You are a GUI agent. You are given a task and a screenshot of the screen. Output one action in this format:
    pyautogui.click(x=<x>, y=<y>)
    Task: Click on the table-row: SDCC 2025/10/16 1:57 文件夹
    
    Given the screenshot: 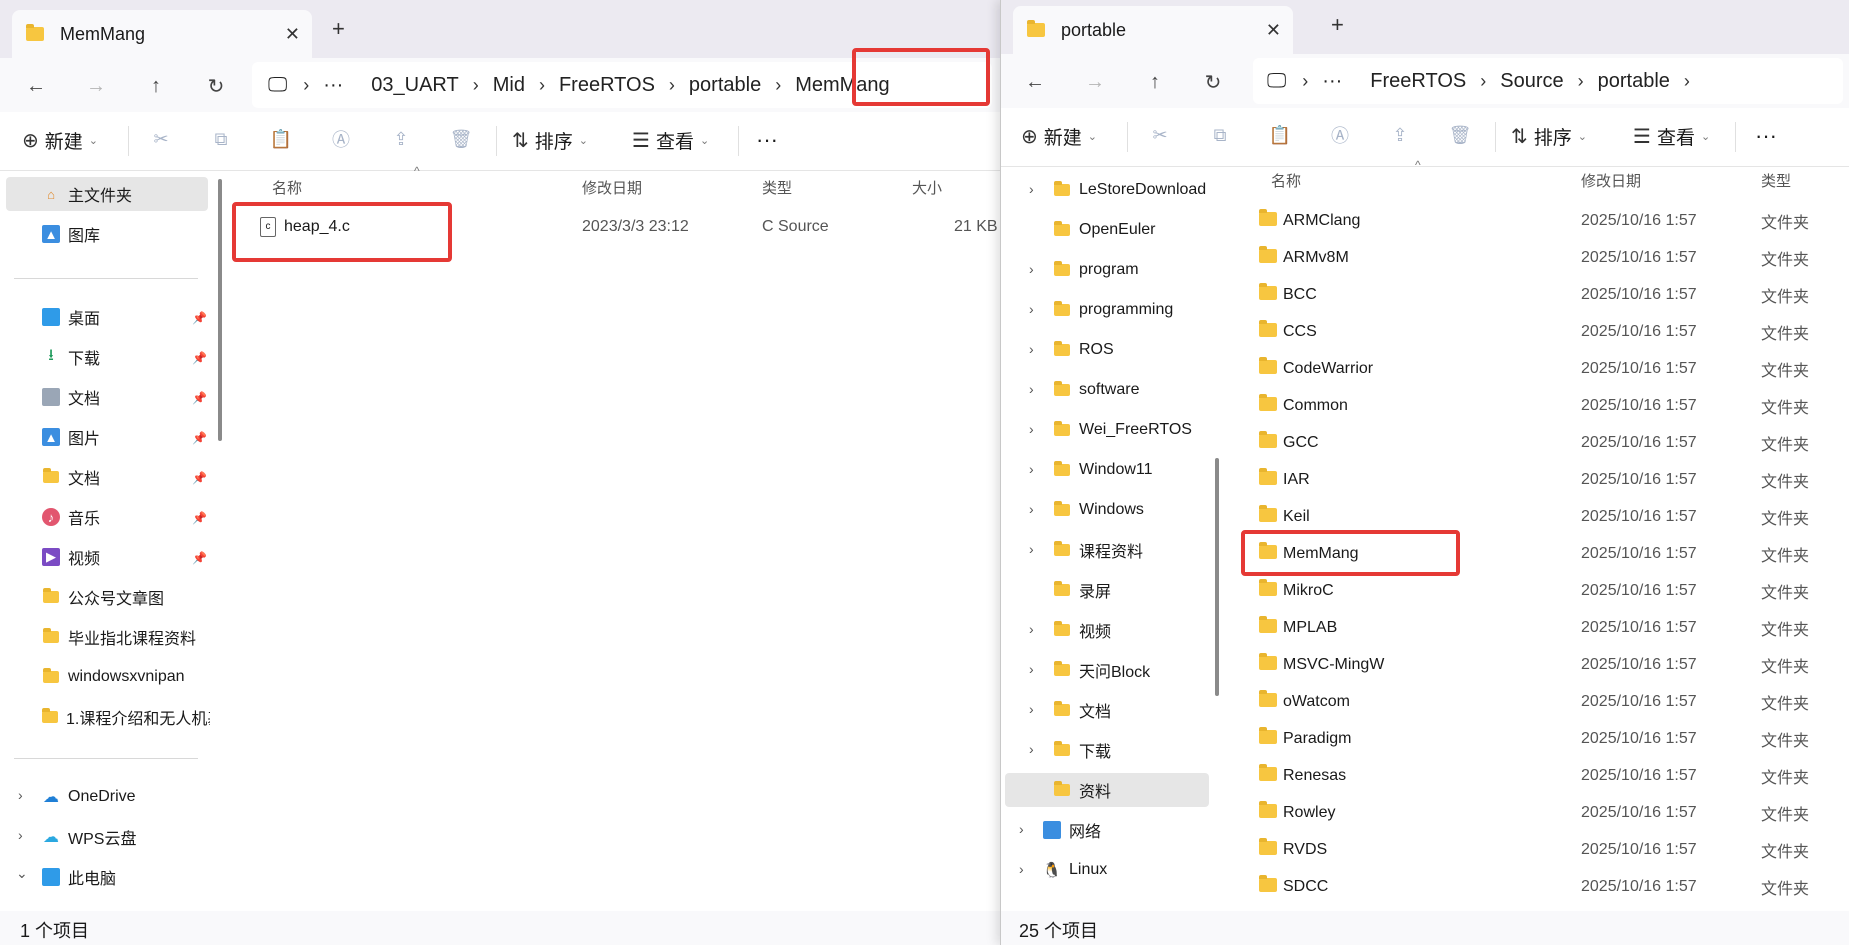 What is the action you would take?
    pyautogui.click(x=1546, y=886)
    